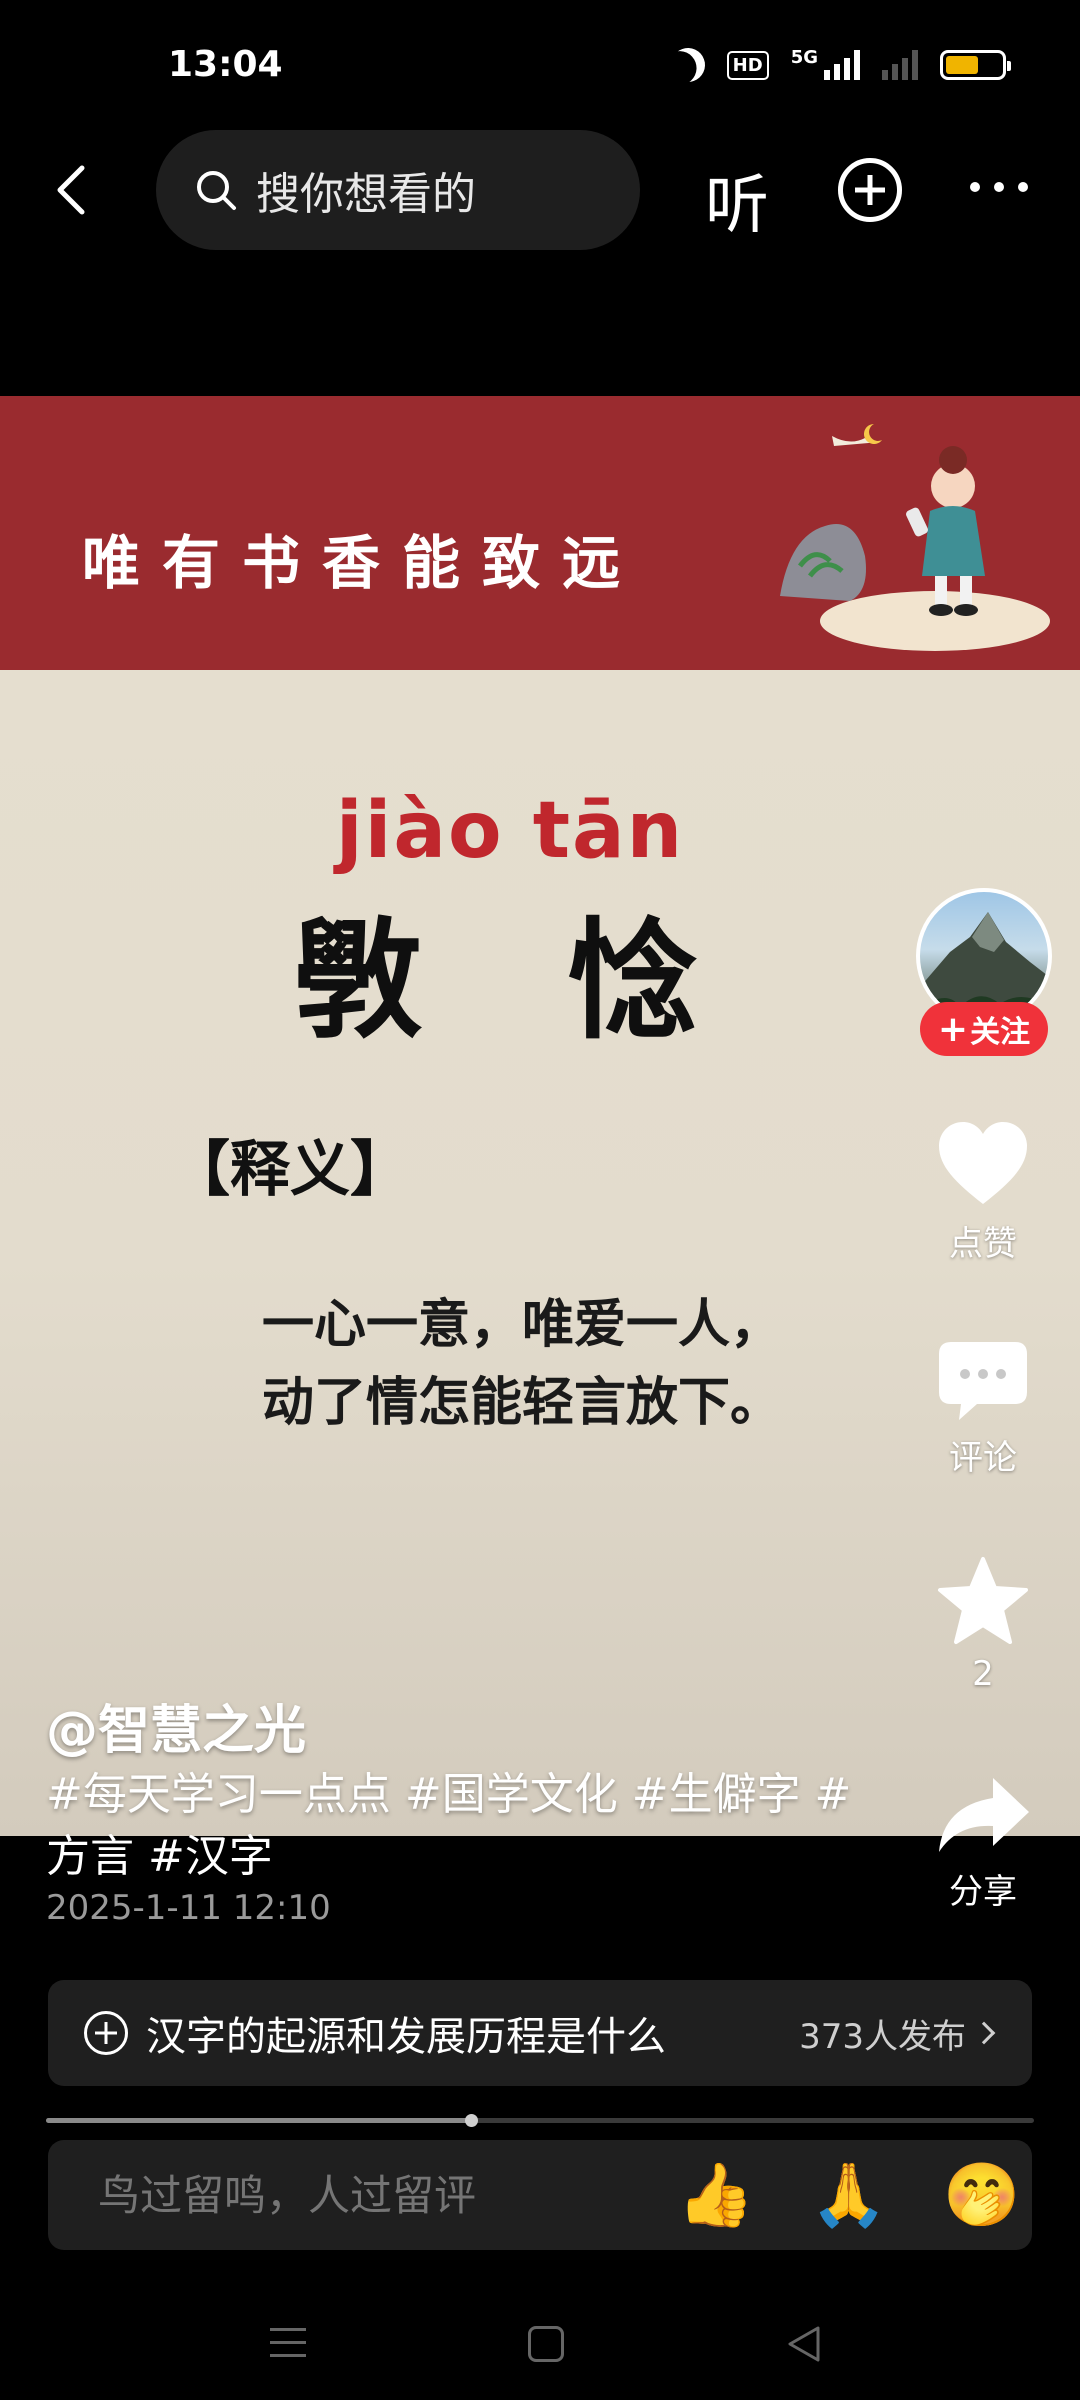  I want to click on share-arrow-icon, so click(984, 1815).